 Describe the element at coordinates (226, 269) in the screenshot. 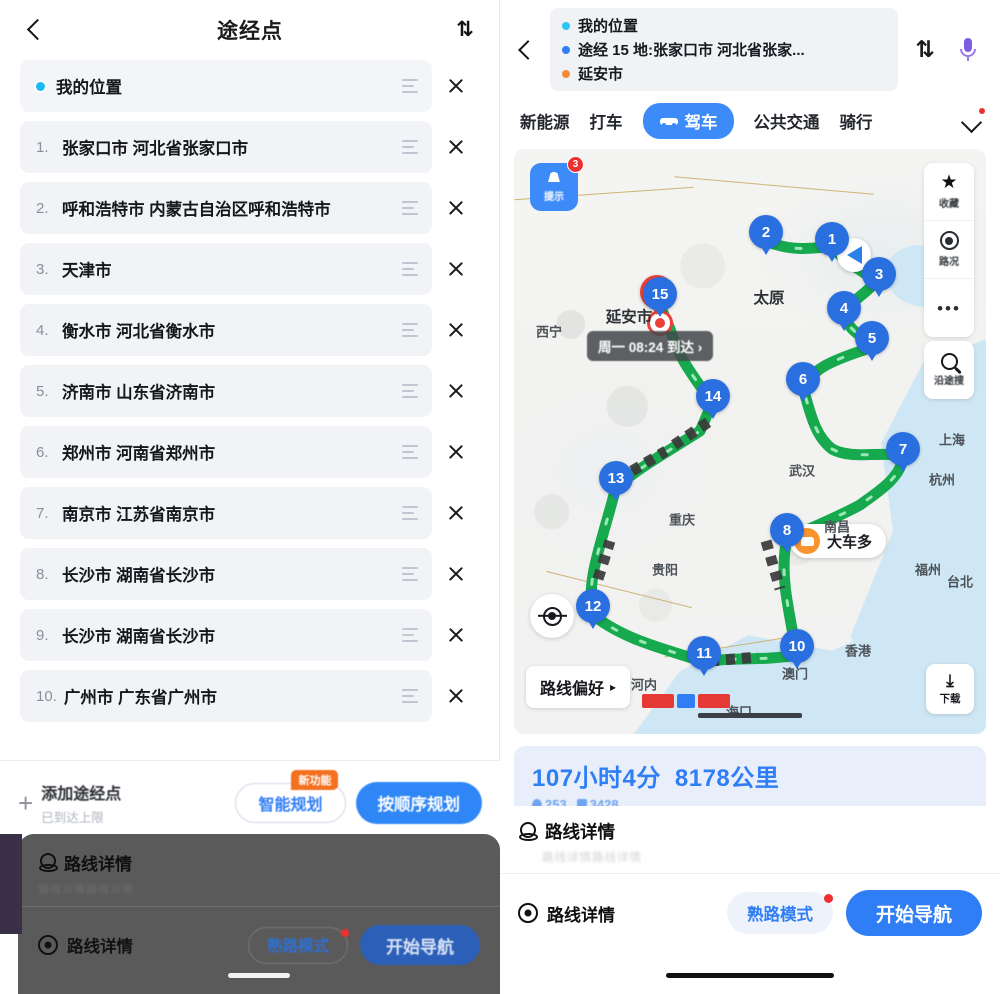

I see `waypoint-card: 3. 天津市` at that location.